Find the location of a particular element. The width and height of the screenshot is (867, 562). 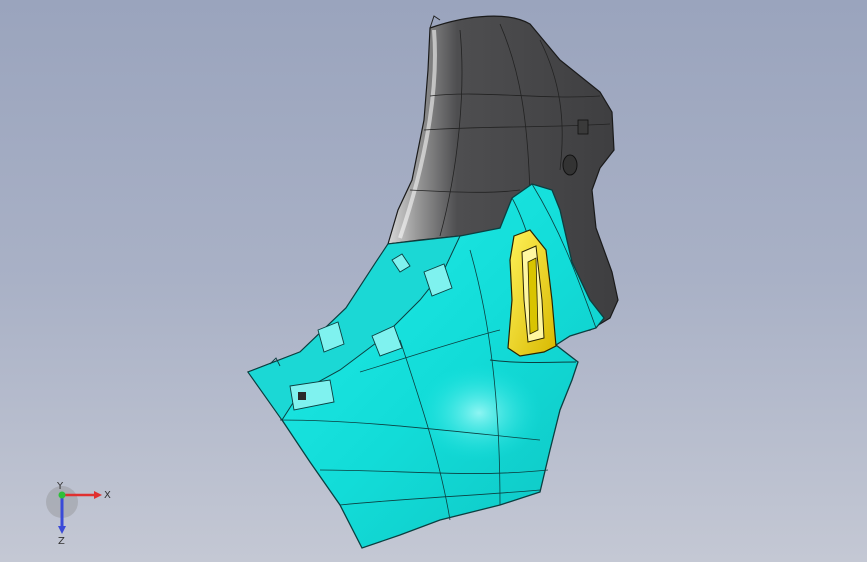

y-axis-point is located at coordinates (62, 495).